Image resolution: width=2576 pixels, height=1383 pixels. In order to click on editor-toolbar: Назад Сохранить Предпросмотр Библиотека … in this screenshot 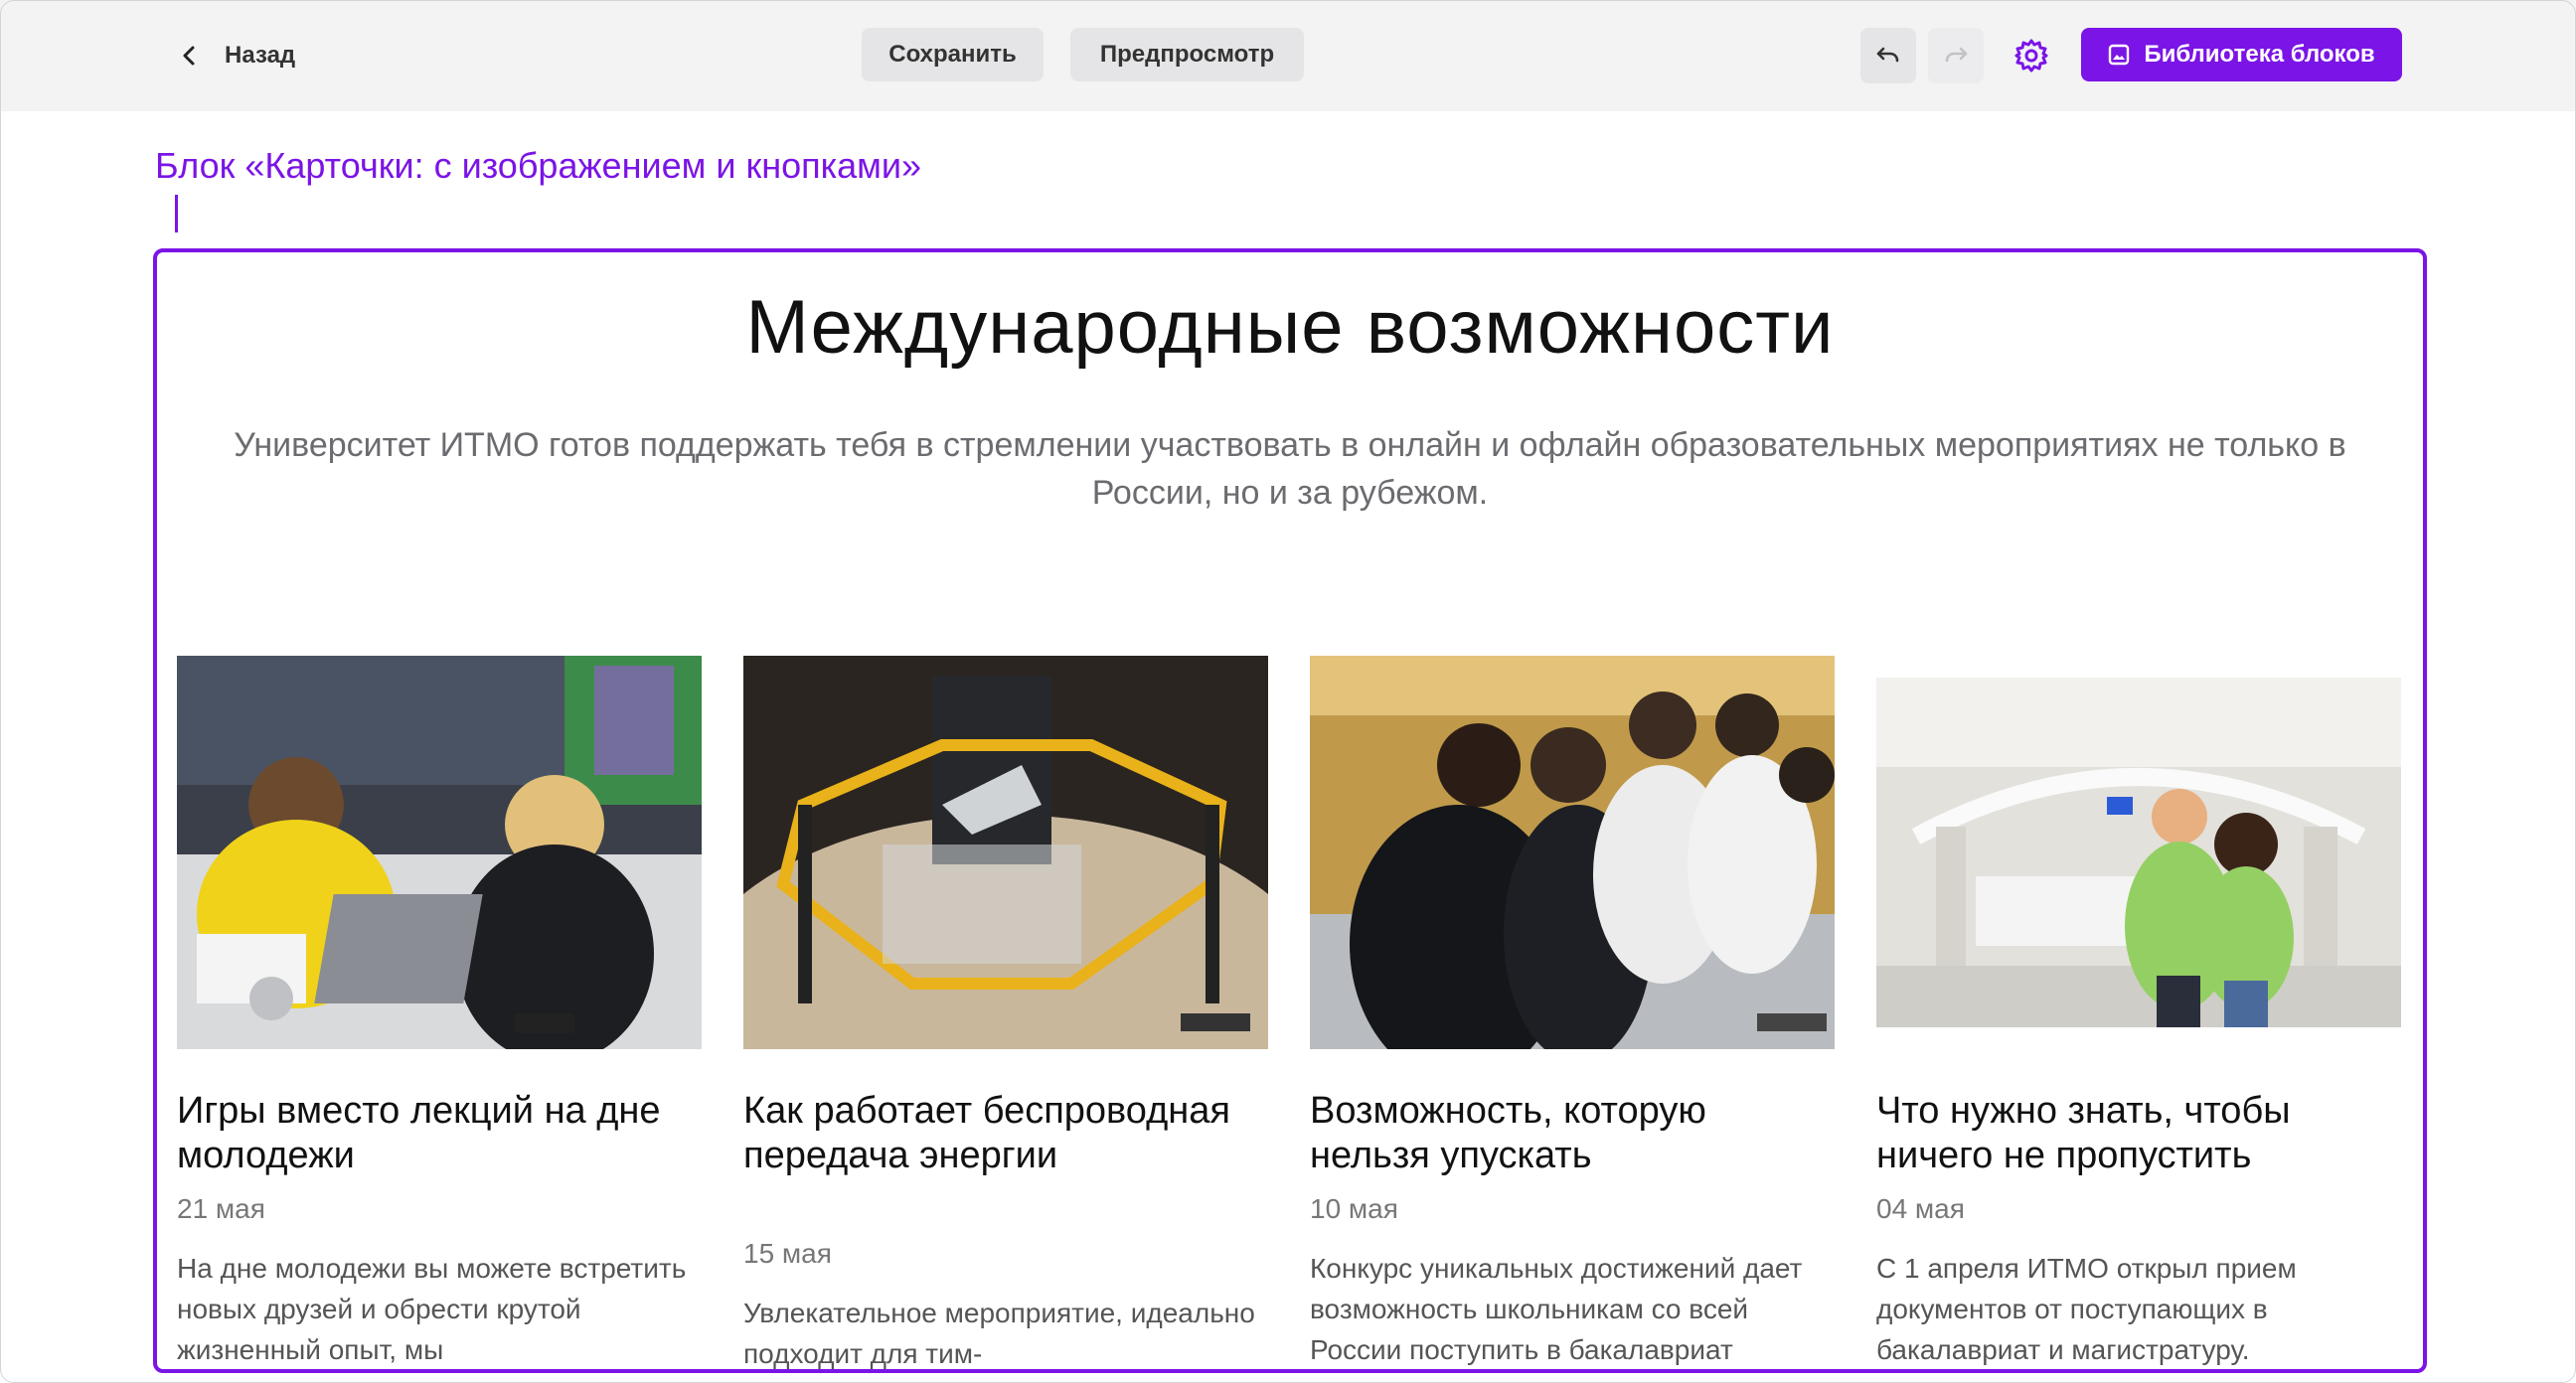, I will do `click(1288, 55)`.